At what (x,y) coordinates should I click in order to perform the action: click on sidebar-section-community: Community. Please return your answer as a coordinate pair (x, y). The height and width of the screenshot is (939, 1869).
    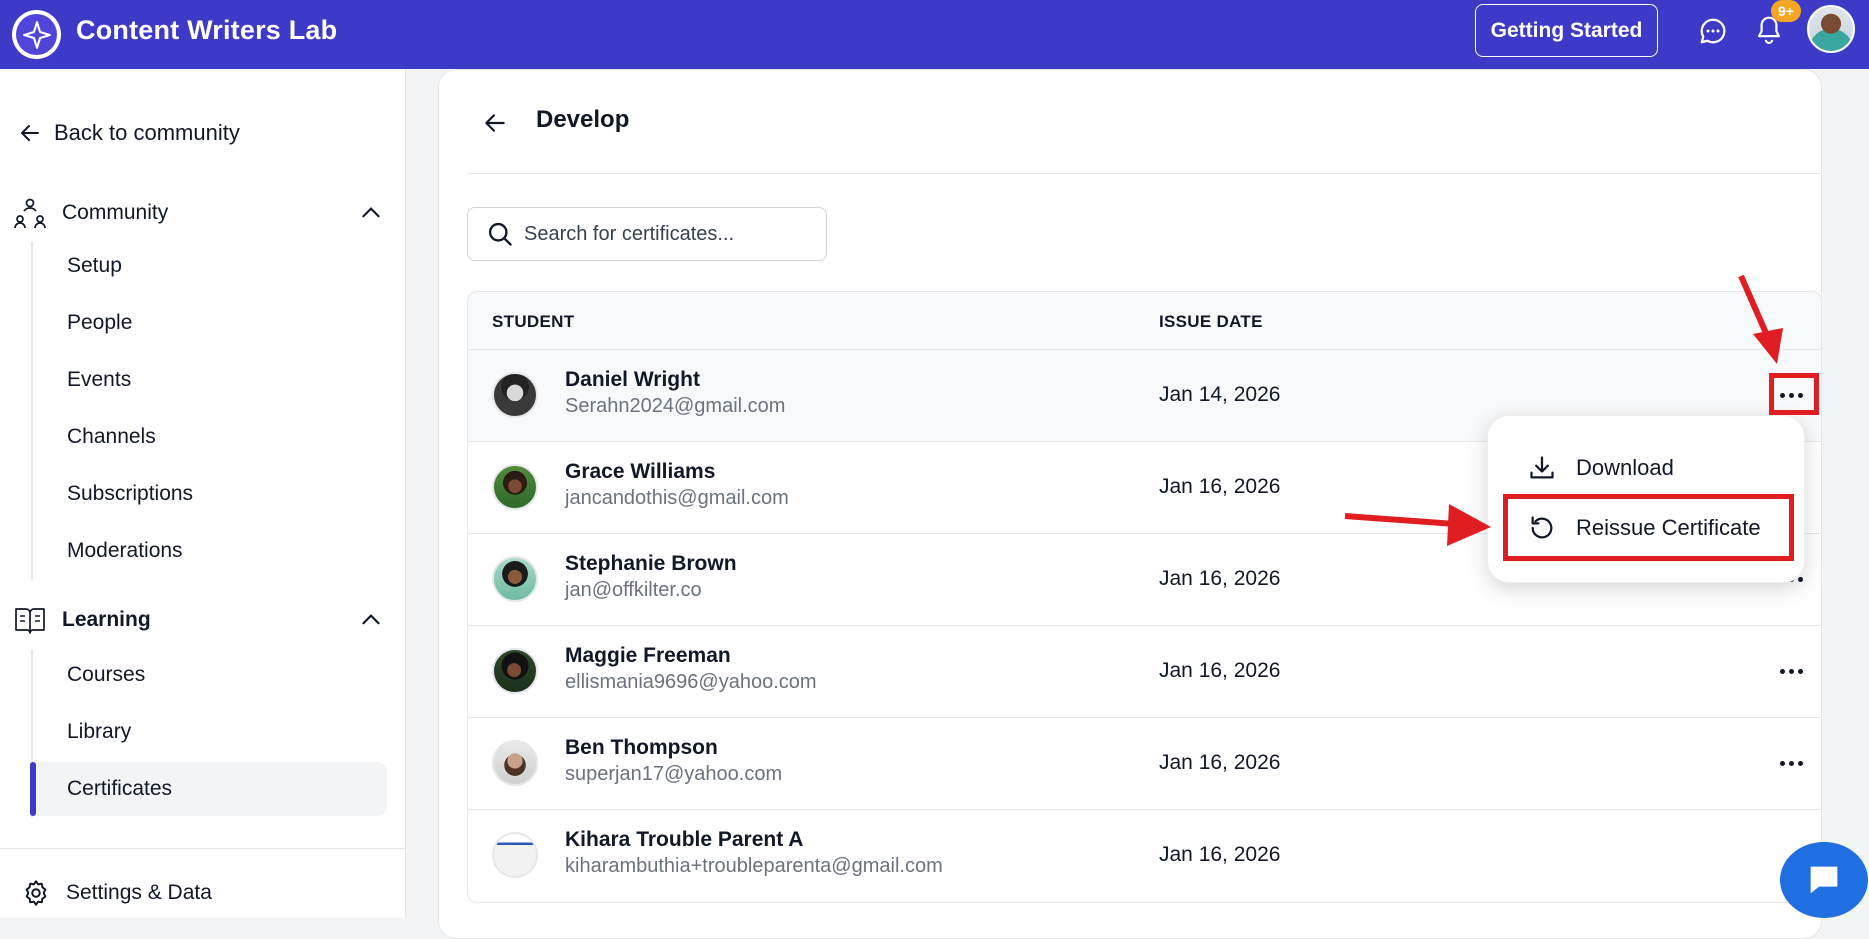
    Looking at the image, I should click on (199, 213).